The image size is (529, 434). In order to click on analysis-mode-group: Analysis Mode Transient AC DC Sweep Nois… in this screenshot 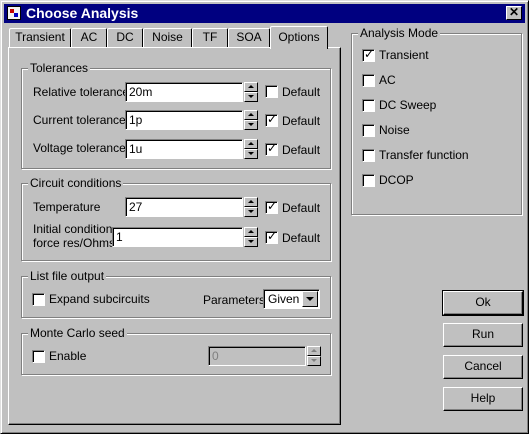, I will do `click(436, 120)`.